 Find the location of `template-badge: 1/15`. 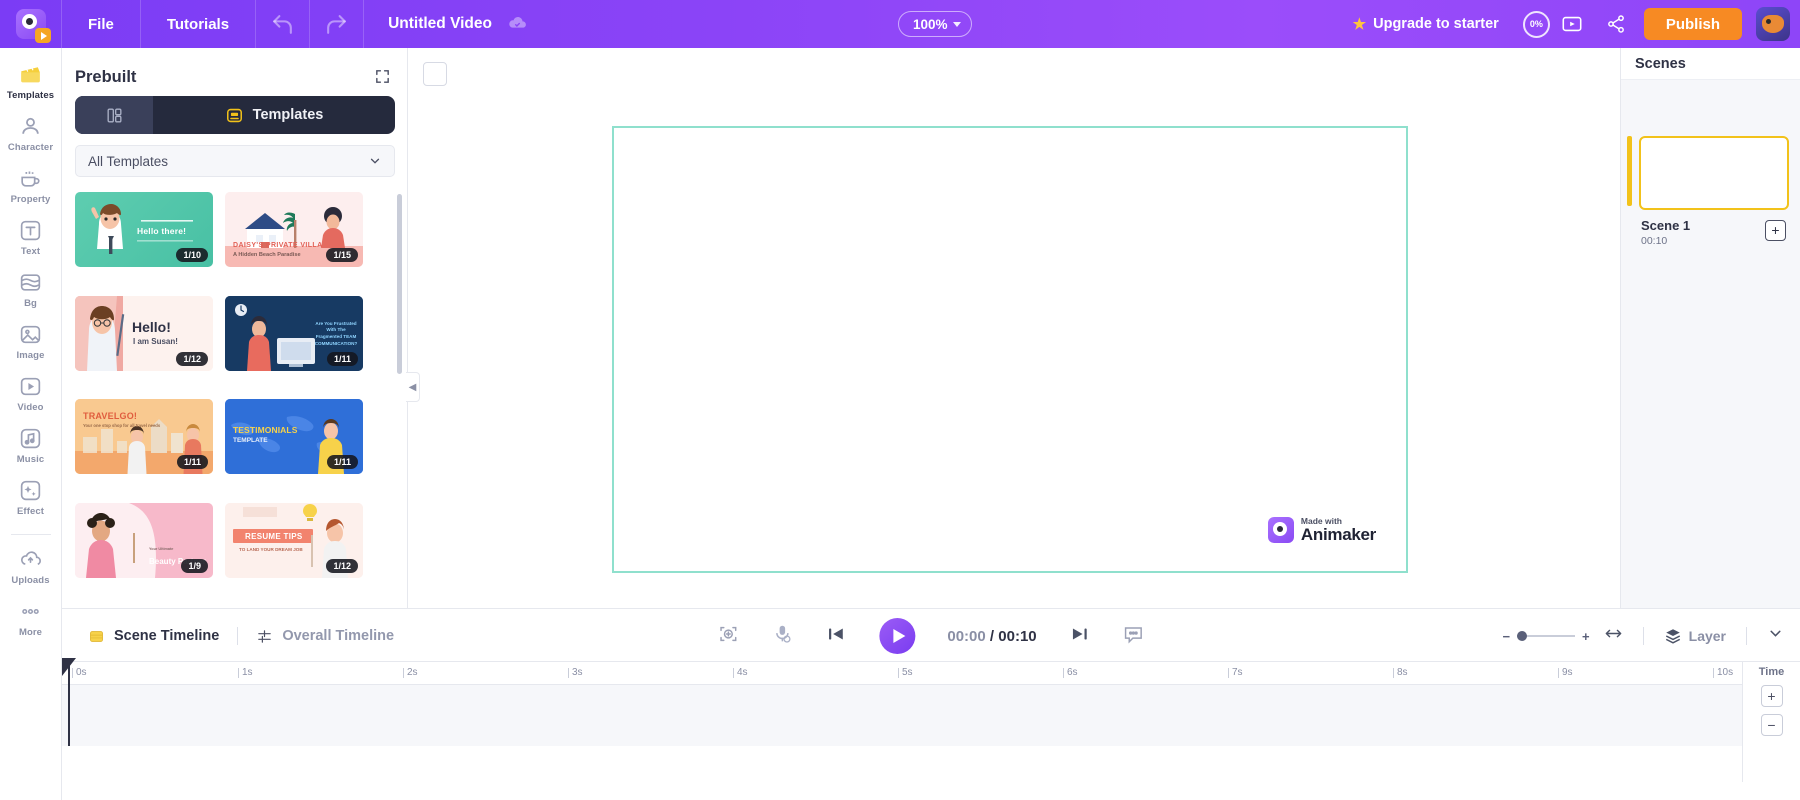

template-badge: 1/15 is located at coordinates (342, 255).